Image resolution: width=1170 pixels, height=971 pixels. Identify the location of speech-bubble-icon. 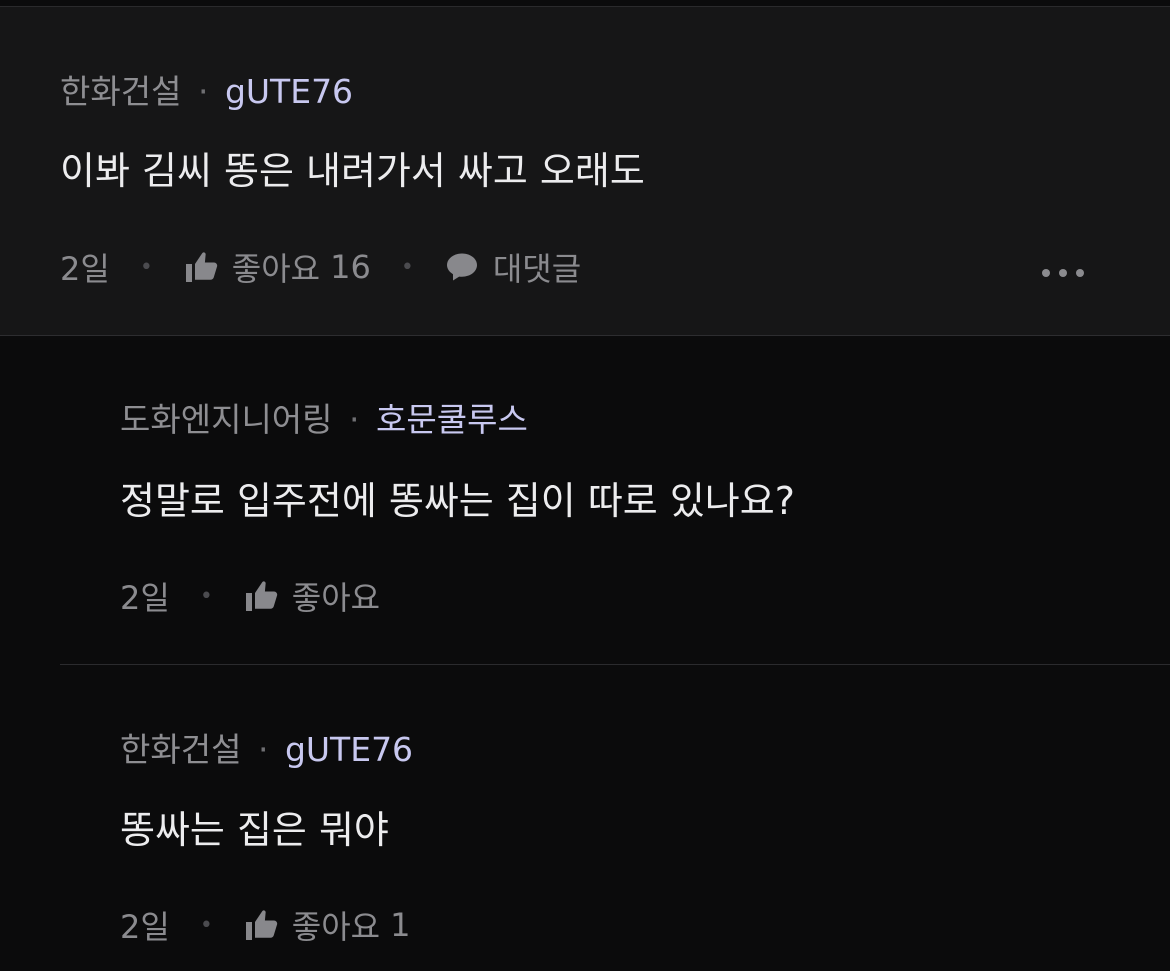
(462, 267).